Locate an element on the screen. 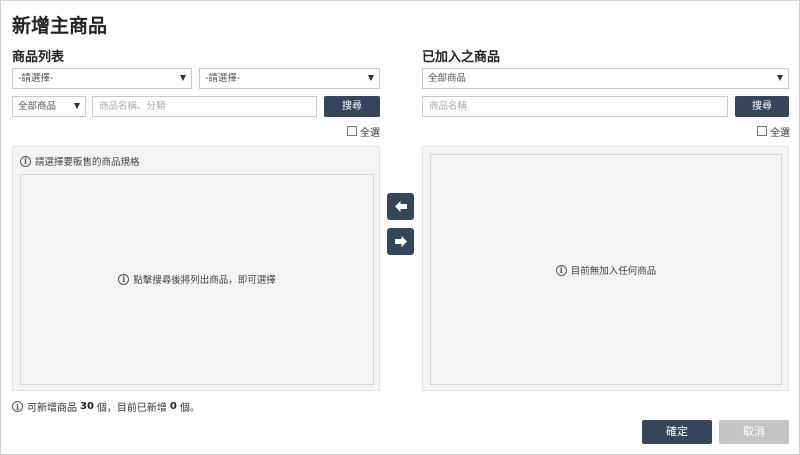  confirm-button: 確定 is located at coordinates (677, 432).